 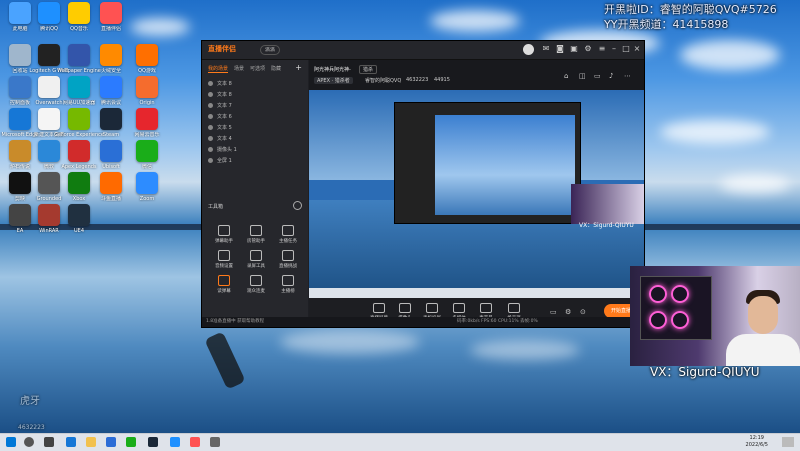 I want to click on tool-item: 主播任务, so click(x=288, y=234).